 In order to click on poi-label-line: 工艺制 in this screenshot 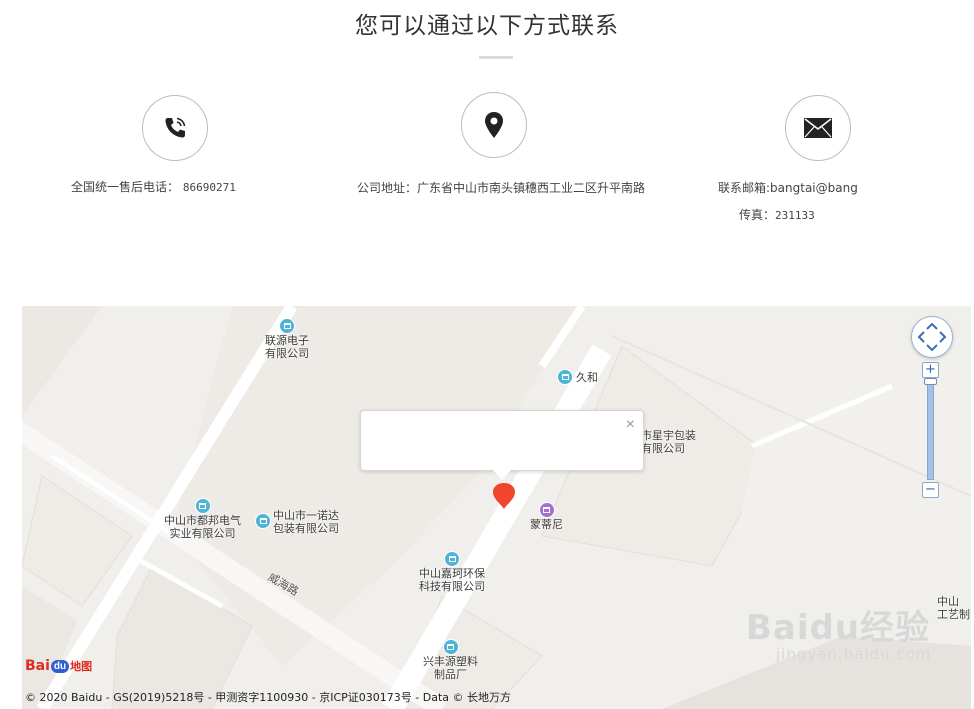, I will do `click(953, 614)`.